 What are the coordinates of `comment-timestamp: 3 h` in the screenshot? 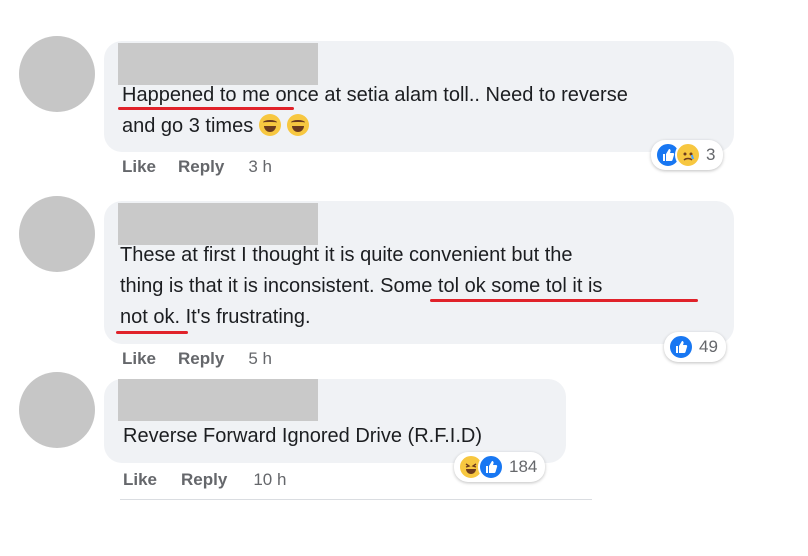 It's located at (260, 167).